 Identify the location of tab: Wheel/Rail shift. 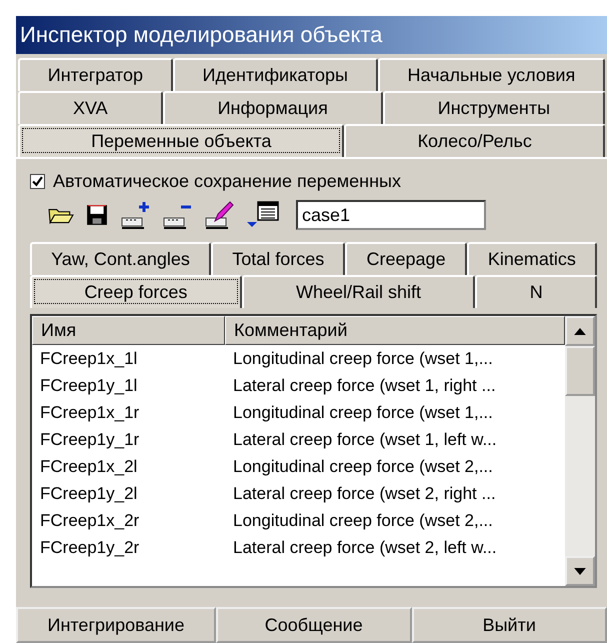
(359, 291).